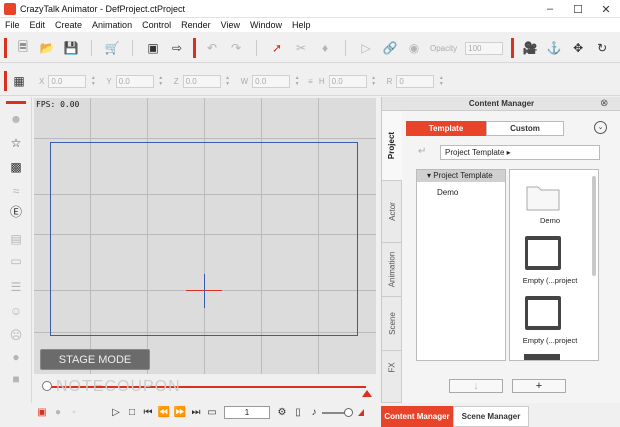  What do you see at coordinates (301, 25) in the screenshot?
I see `menu-help: Help` at bounding box center [301, 25].